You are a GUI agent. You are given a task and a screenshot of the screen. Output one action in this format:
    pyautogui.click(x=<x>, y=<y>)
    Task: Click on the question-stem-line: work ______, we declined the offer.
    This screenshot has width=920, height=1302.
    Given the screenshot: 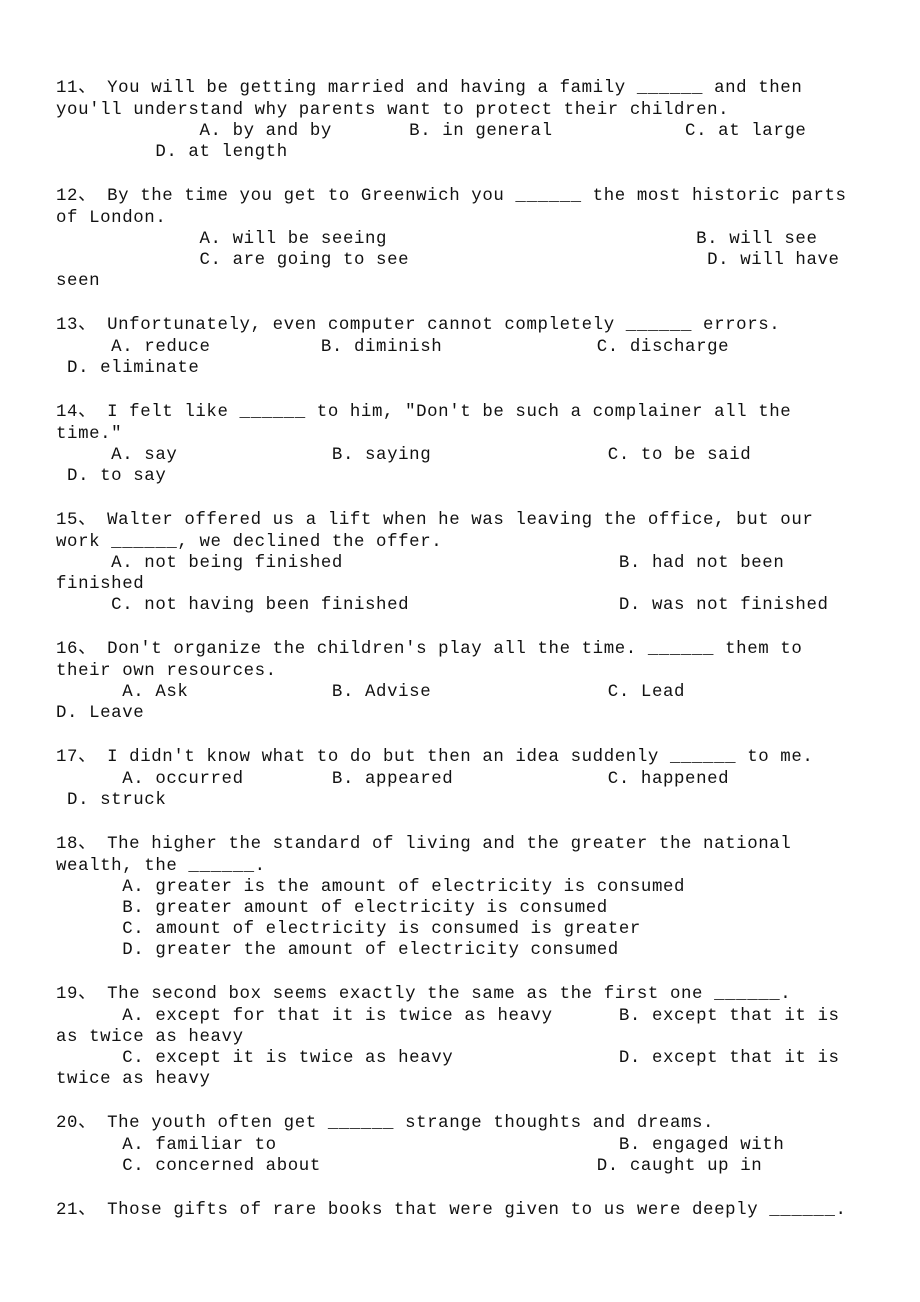 What is the action you would take?
    pyautogui.click(x=249, y=542)
    